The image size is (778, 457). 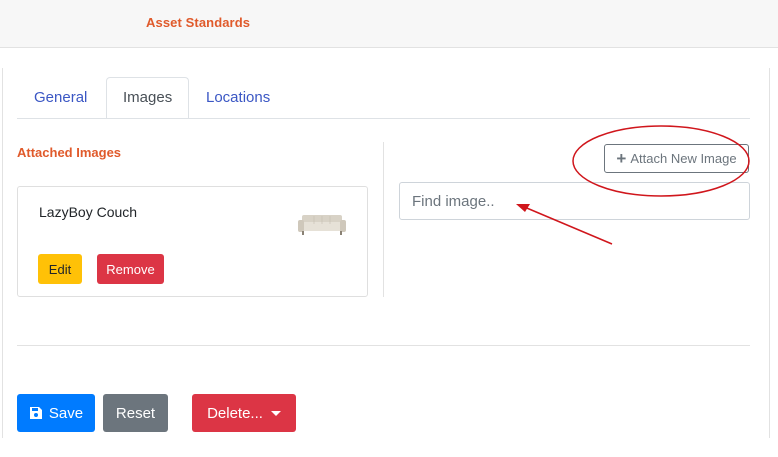 What do you see at coordinates (148, 98) in the screenshot?
I see `tab-images: Images` at bounding box center [148, 98].